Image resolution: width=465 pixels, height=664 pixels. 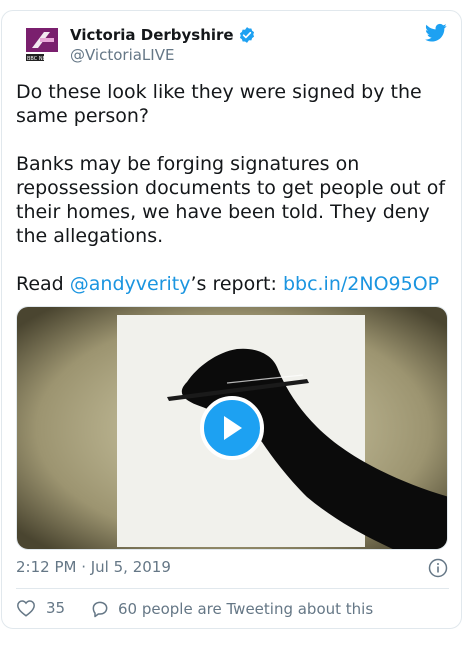 I want to click on heart-icon, so click(x=26, y=608).